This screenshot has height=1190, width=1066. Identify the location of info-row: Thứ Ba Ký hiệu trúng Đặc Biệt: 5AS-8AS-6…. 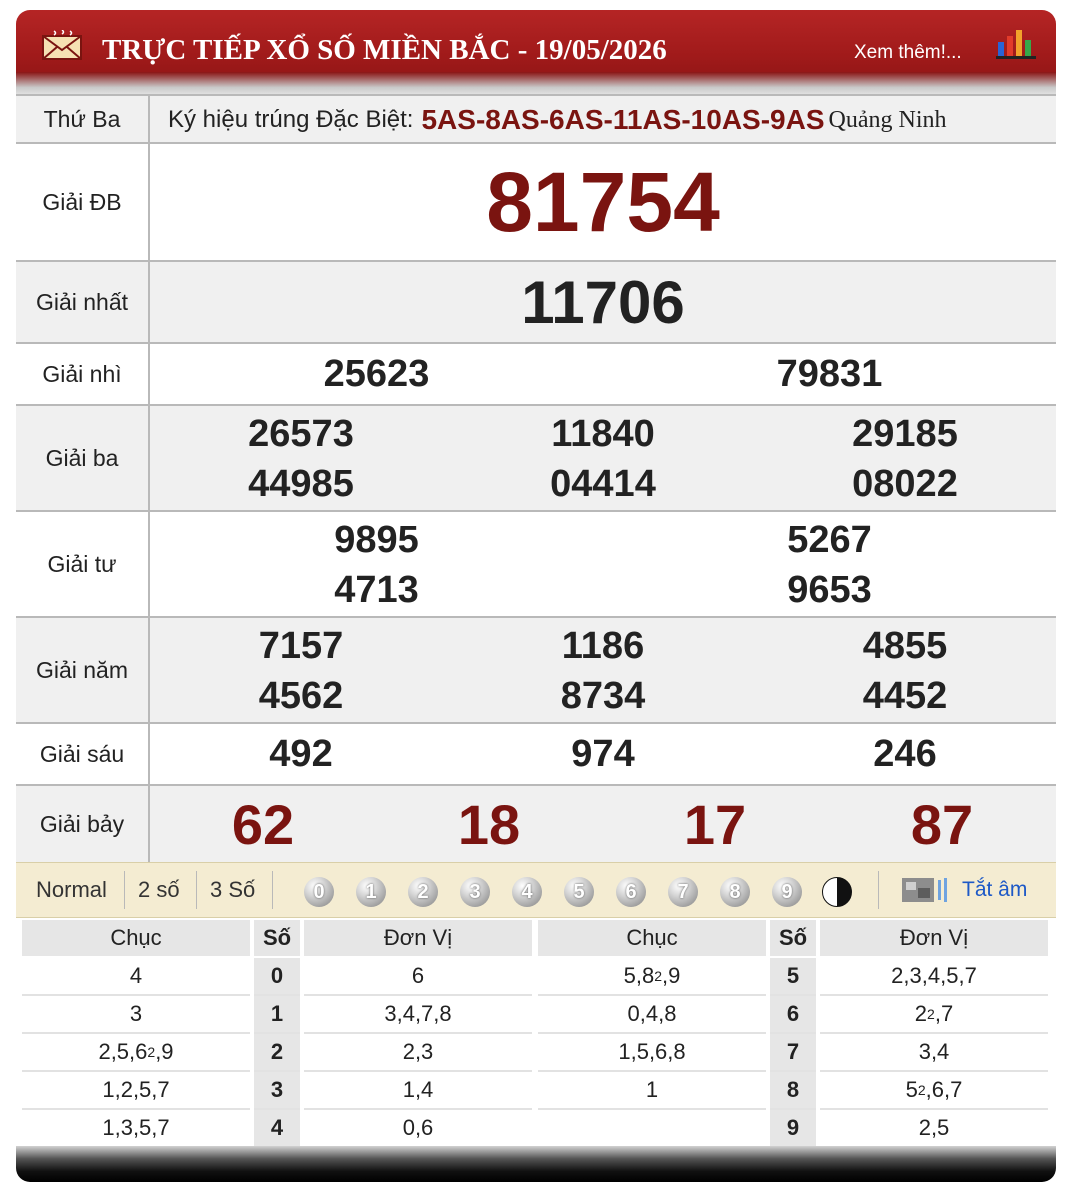
(536, 119).